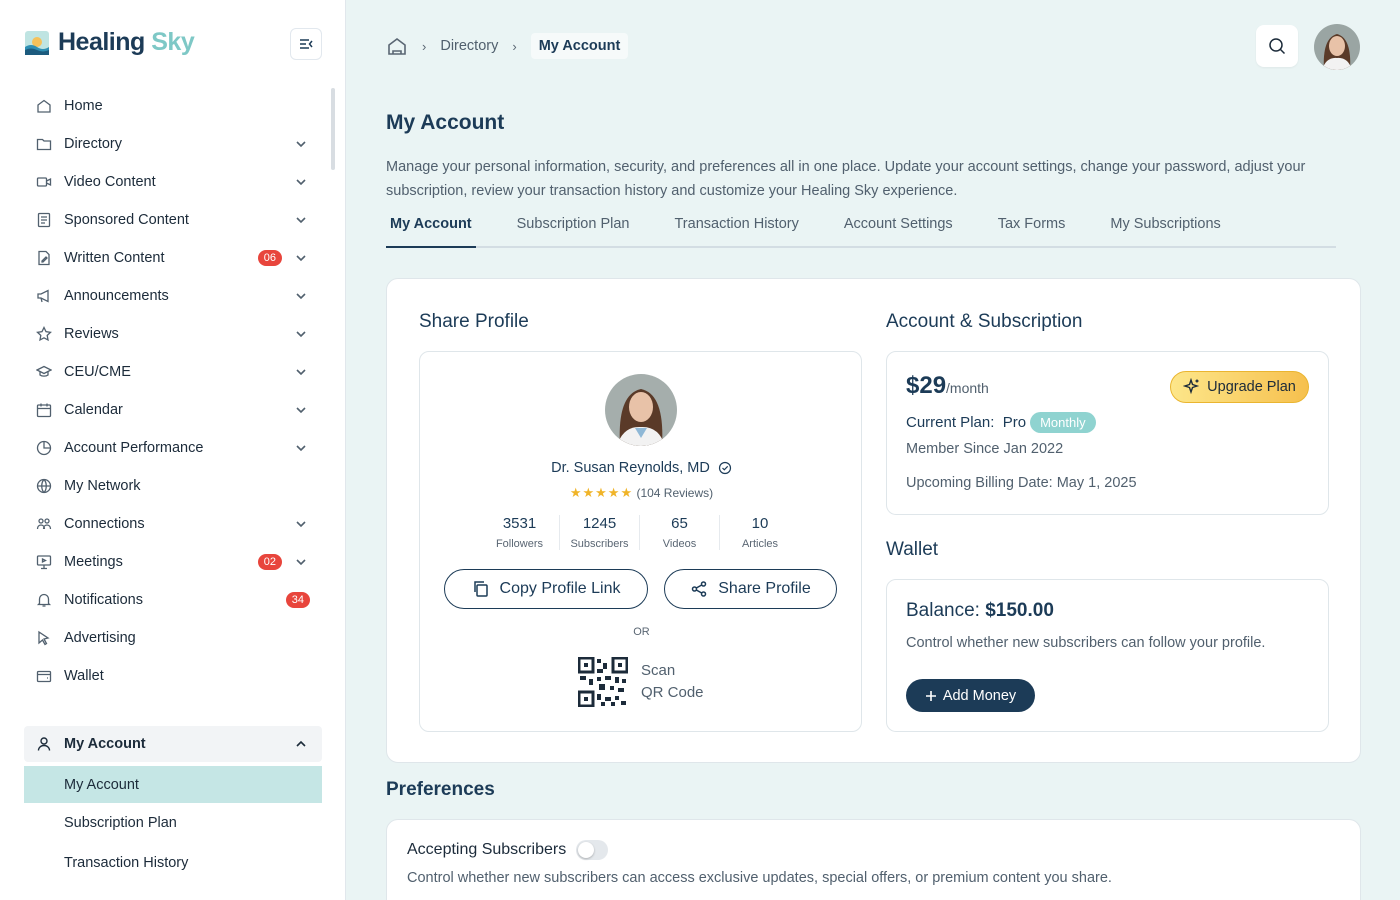  I want to click on sidebar-item-my-network: My Network, so click(173, 486).